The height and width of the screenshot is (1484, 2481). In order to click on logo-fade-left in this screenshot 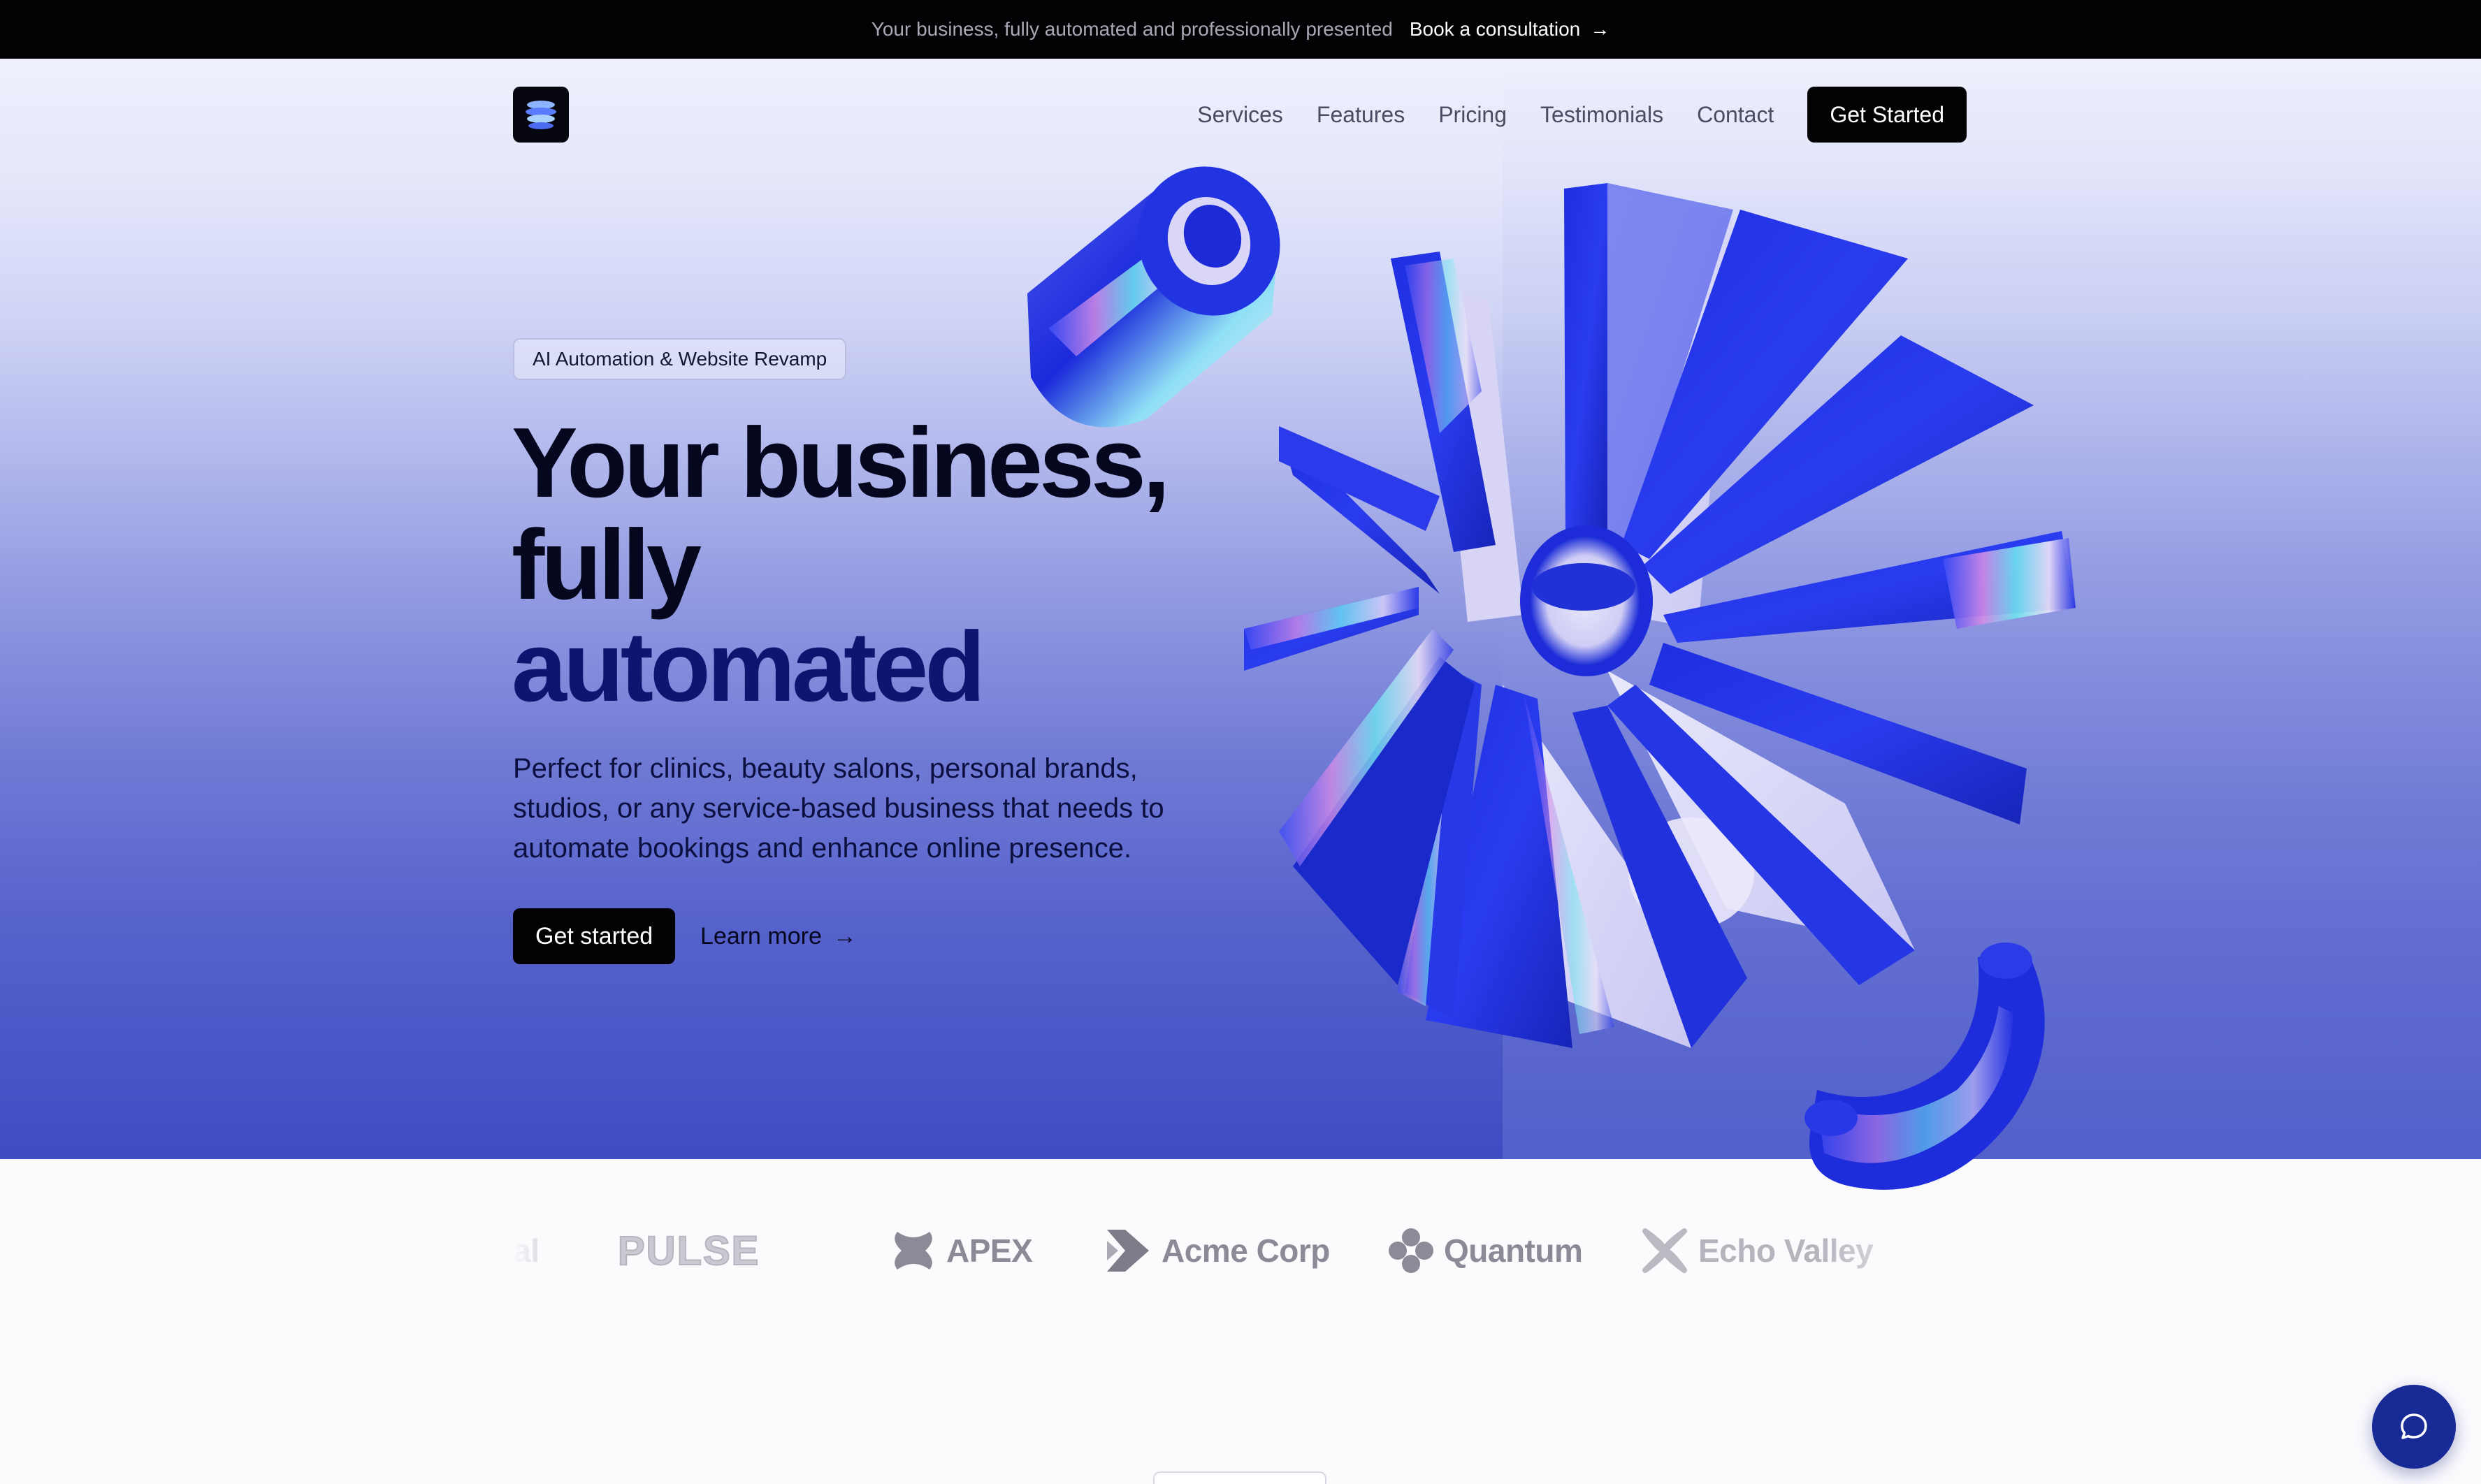, I will do `click(562, 1251)`.